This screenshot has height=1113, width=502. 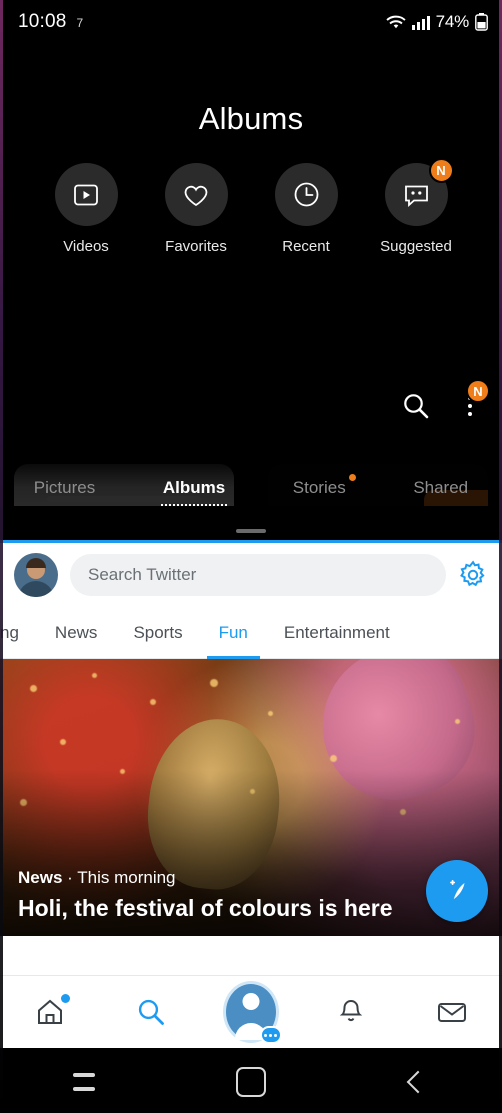 I want to click on more-vertical-icon: N, so click(x=473, y=401).